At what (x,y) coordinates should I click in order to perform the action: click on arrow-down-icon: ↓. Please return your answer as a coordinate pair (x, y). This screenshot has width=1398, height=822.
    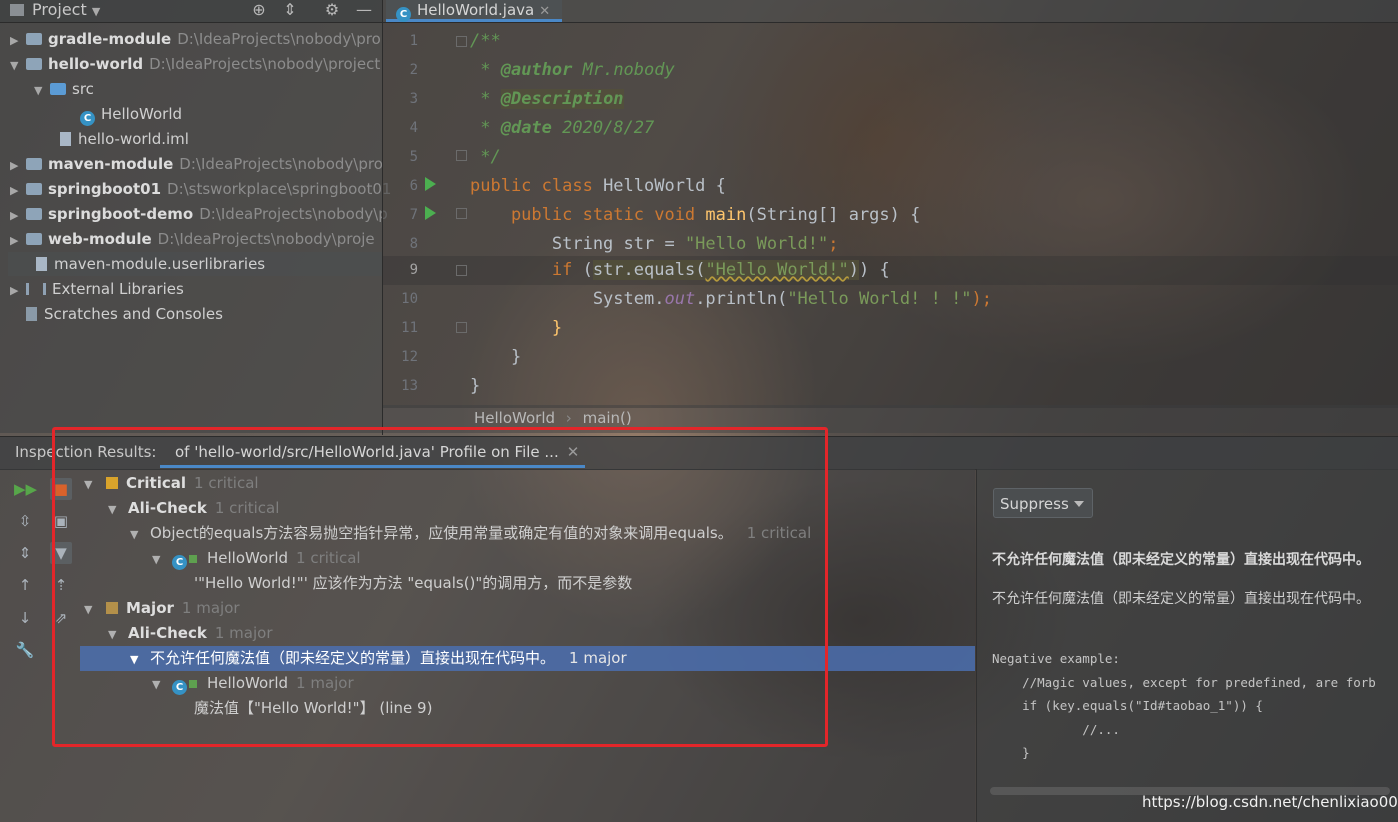
    Looking at the image, I should click on (25, 618).